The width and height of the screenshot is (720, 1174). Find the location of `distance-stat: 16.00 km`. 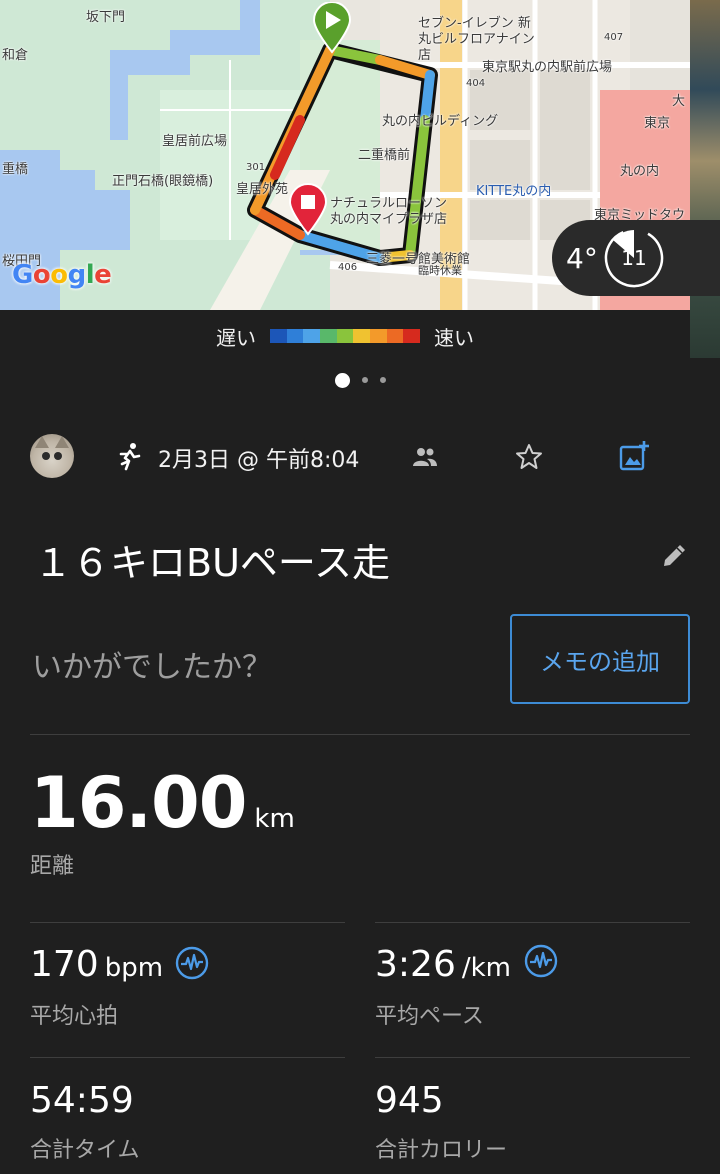

distance-stat: 16.00 km is located at coordinates (162, 803).